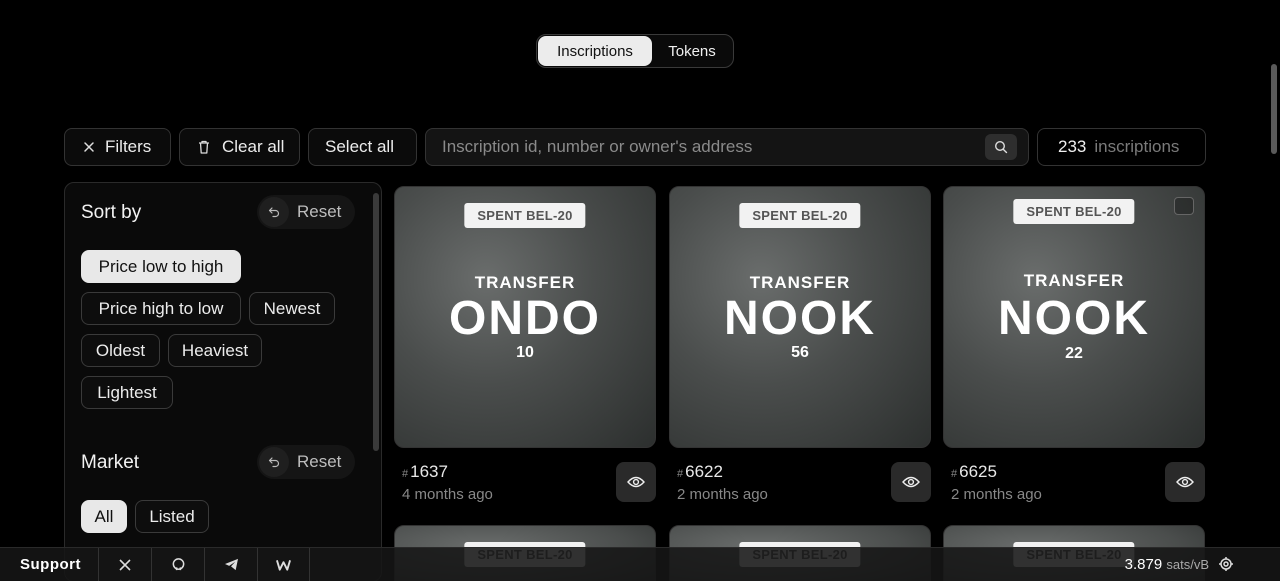  What do you see at coordinates (1072, 146) in the screenshot?
I see `count-value: 233` at bounding box center [1072, 146].